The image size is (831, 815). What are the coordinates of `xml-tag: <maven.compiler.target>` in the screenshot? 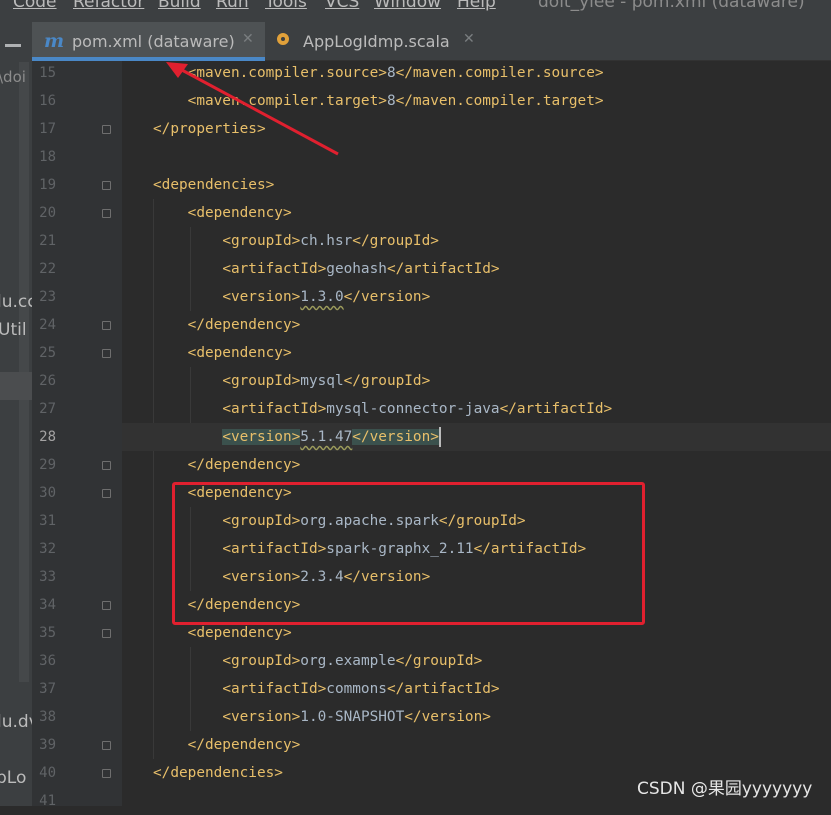 It's located at (287, 101).